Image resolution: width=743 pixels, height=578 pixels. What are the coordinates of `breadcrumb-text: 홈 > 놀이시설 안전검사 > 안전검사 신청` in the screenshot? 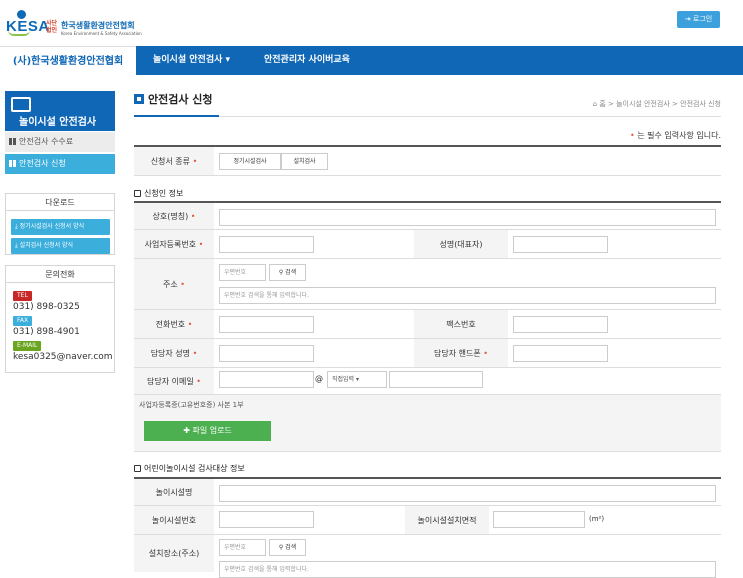 It's located at (660, 104).